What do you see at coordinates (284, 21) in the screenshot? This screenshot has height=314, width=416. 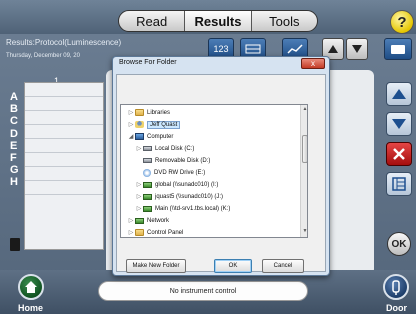 I see `tab-tools: Tools` at bounding box center [284, 21].